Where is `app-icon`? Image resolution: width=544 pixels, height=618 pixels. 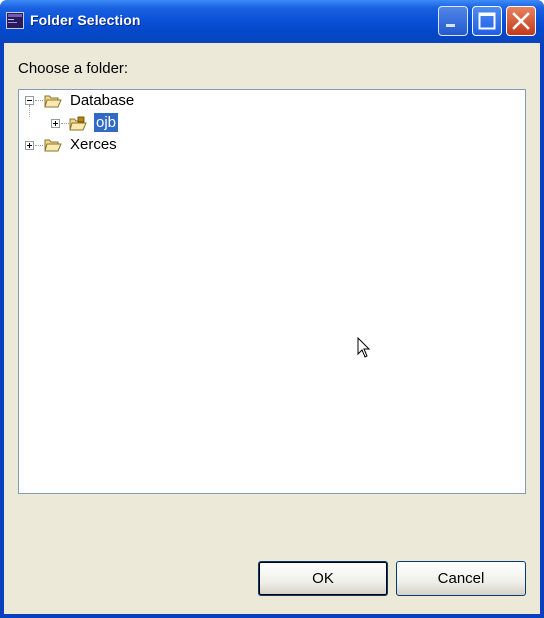
app-icon is located at coordinates (15, 20).